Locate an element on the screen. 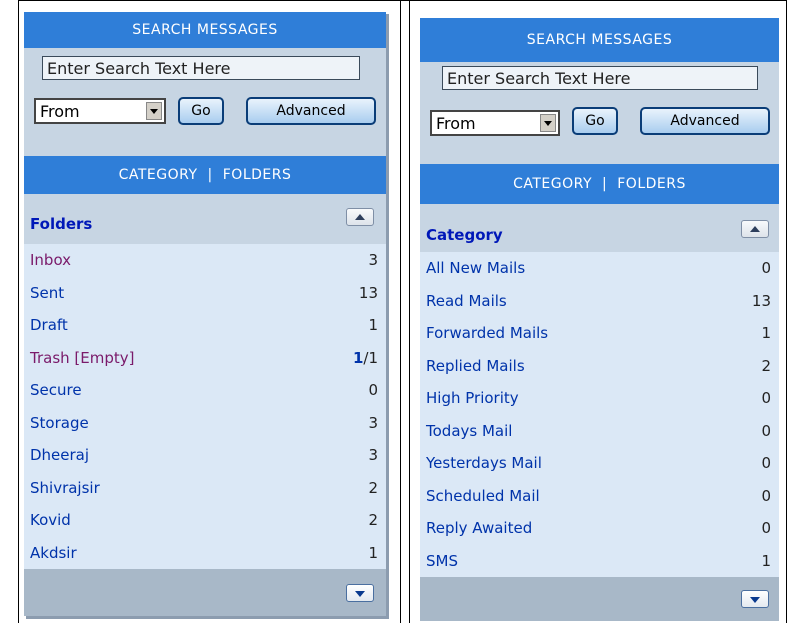  item-label: Storage is located at coordinates (59, 422).